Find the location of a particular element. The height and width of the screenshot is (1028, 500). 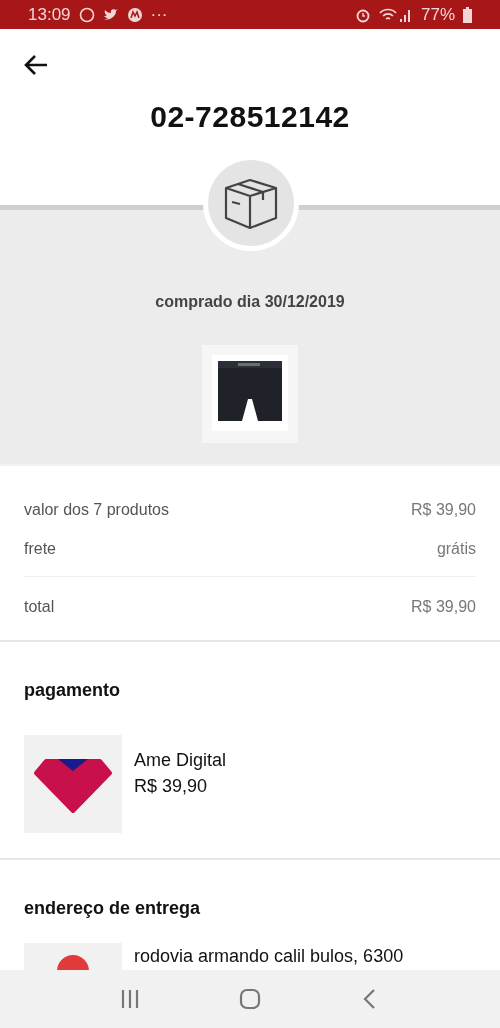

total-label: total is located at coordinates (39, 606).